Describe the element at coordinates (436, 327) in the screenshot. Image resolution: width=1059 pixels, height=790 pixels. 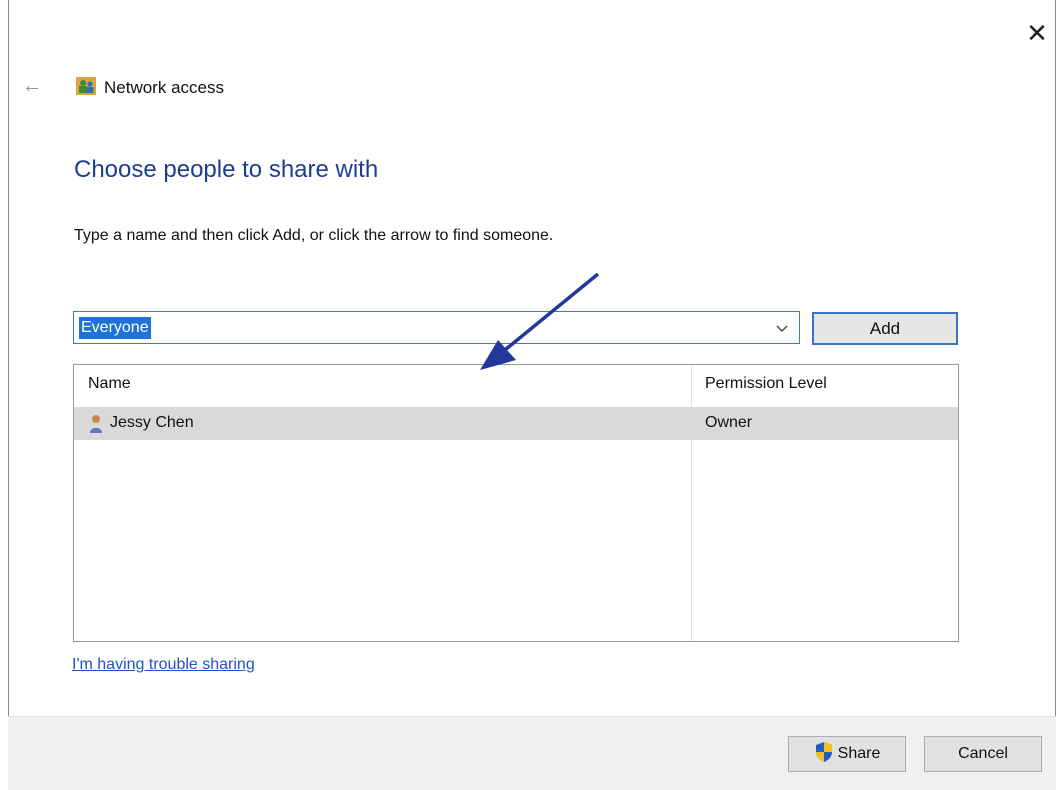
I see `user-combobox: Everyone` at that location.